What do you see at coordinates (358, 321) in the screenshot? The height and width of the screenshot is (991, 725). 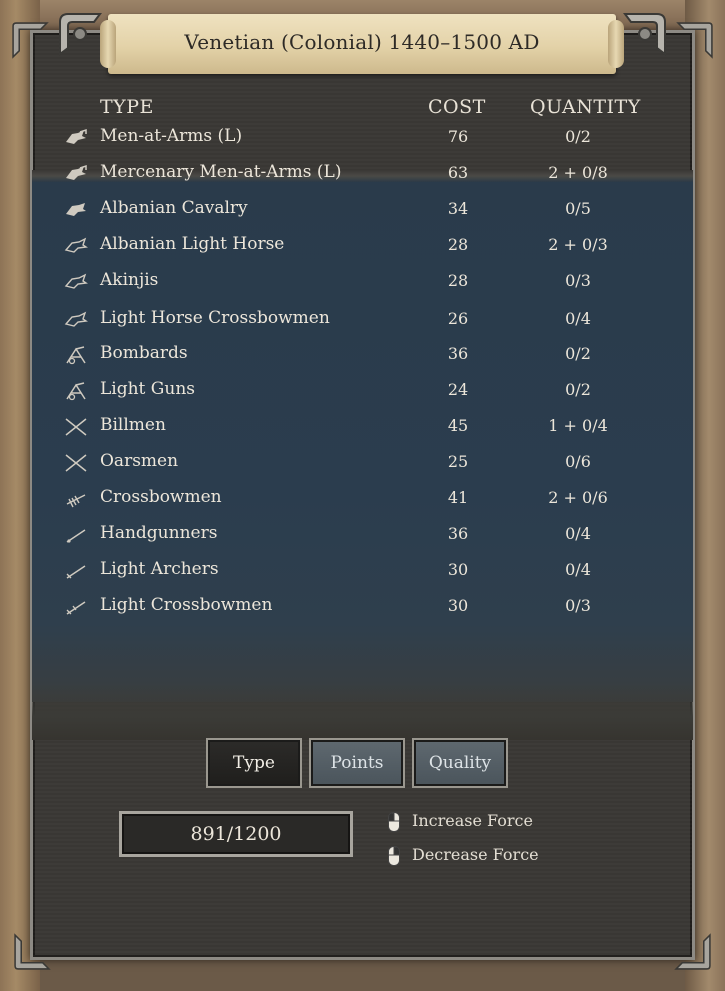 I see `unit-row: Light Horse Crossbowmen 26 0/4` at bounding box center [358, 321].